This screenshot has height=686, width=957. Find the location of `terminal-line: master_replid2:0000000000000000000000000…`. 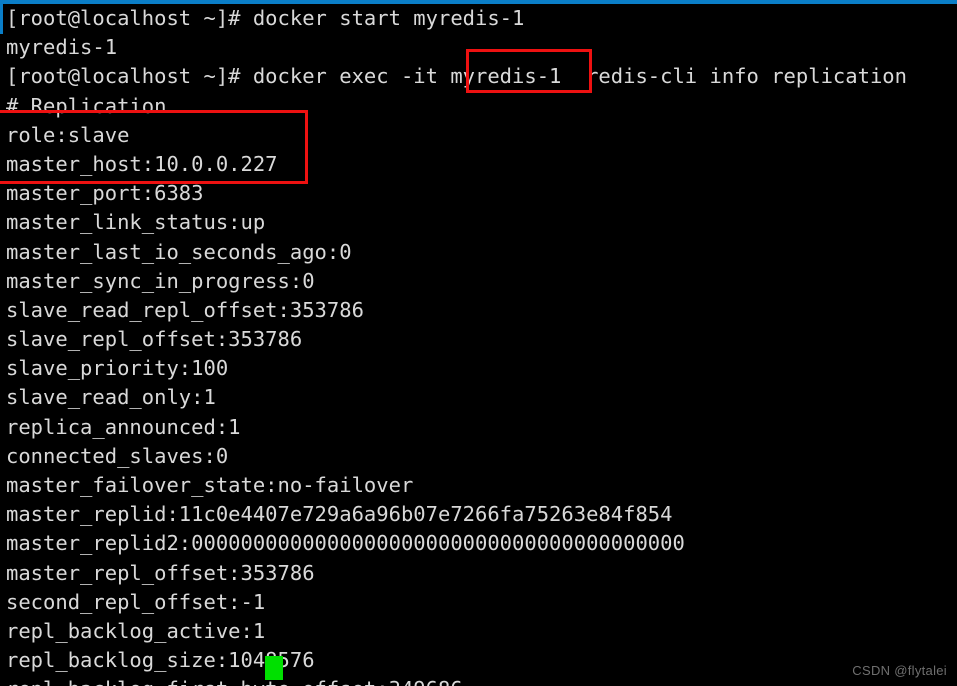

terminal-line: master_replid2:0000000000000000000000000… is located at coordinates (345, 543).